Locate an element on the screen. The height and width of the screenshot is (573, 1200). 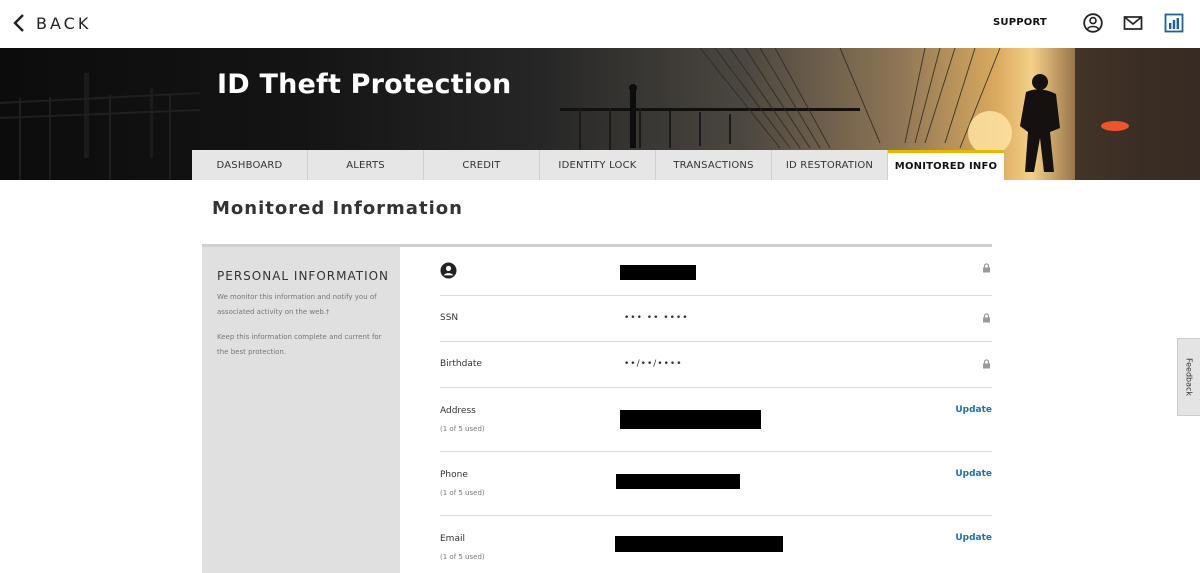
dashboard-chart-icon is located at coordinates (1174, 23).